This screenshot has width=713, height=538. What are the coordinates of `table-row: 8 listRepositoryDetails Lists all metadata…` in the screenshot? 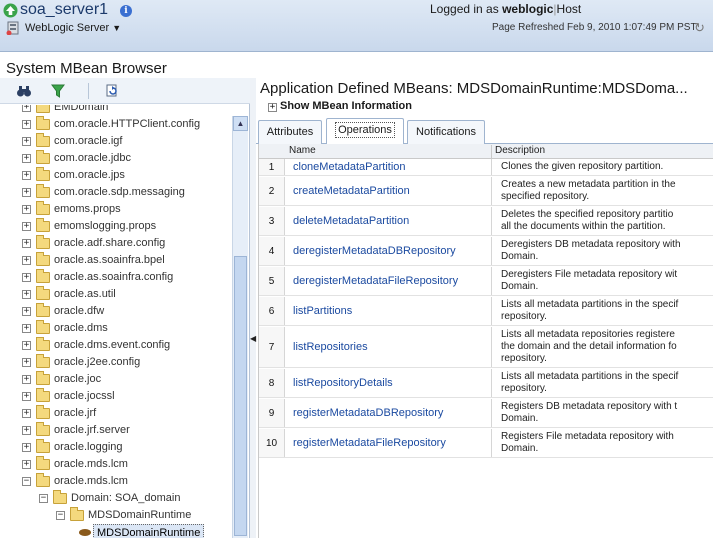 It's located at (486, 383).